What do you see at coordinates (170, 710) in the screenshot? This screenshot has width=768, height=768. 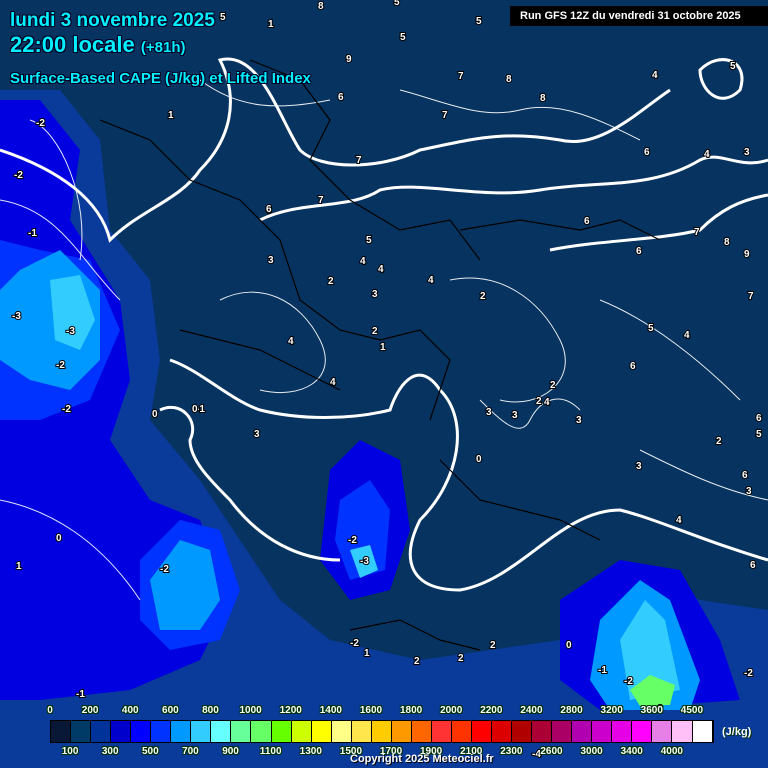 I see `legend-label-top: 600` at bounding box center [170, 710].